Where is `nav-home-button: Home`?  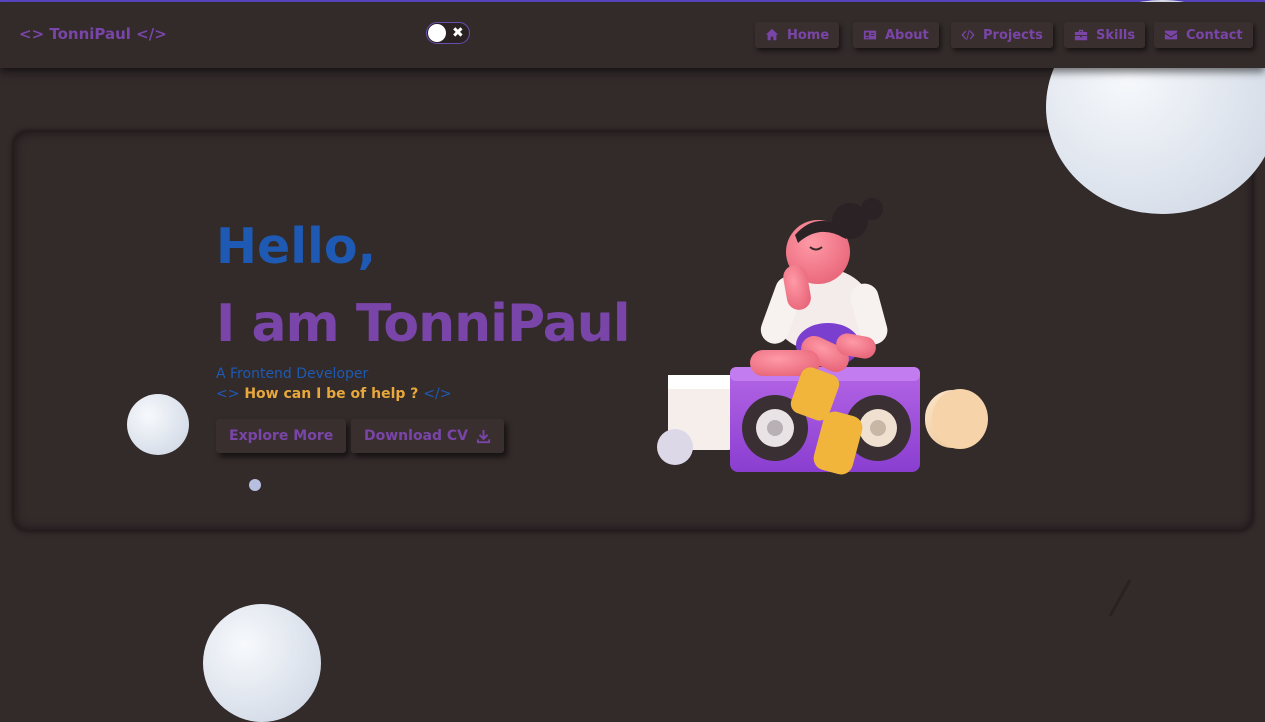
nav-home-button: Home is located at coordinates (797, 35).